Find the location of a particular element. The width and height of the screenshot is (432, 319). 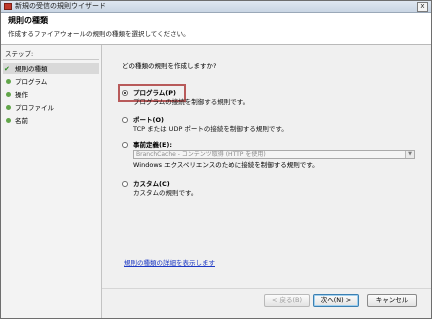

question-label: どの種類の規則を作成しますか? is located at coordinates (169, 66).